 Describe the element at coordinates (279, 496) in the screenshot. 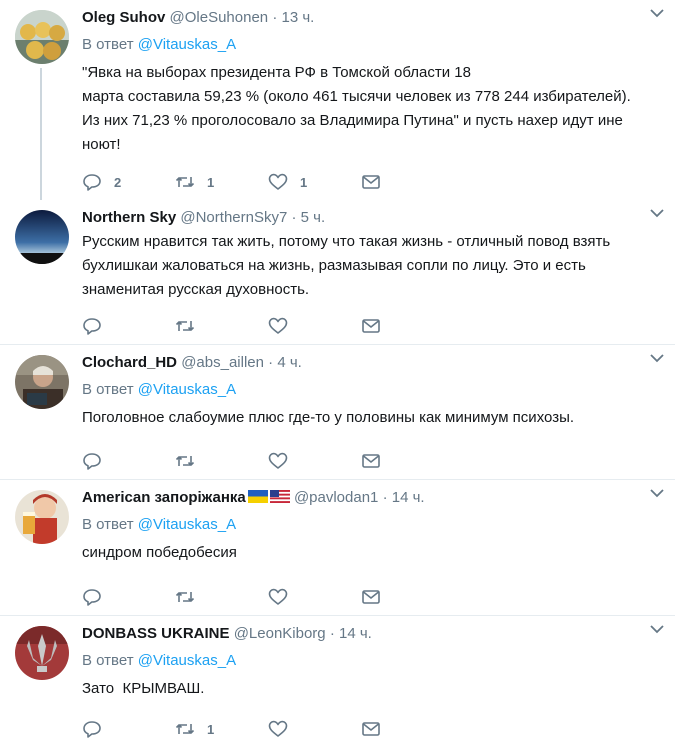

I see `usa-flag-icon` at that location.